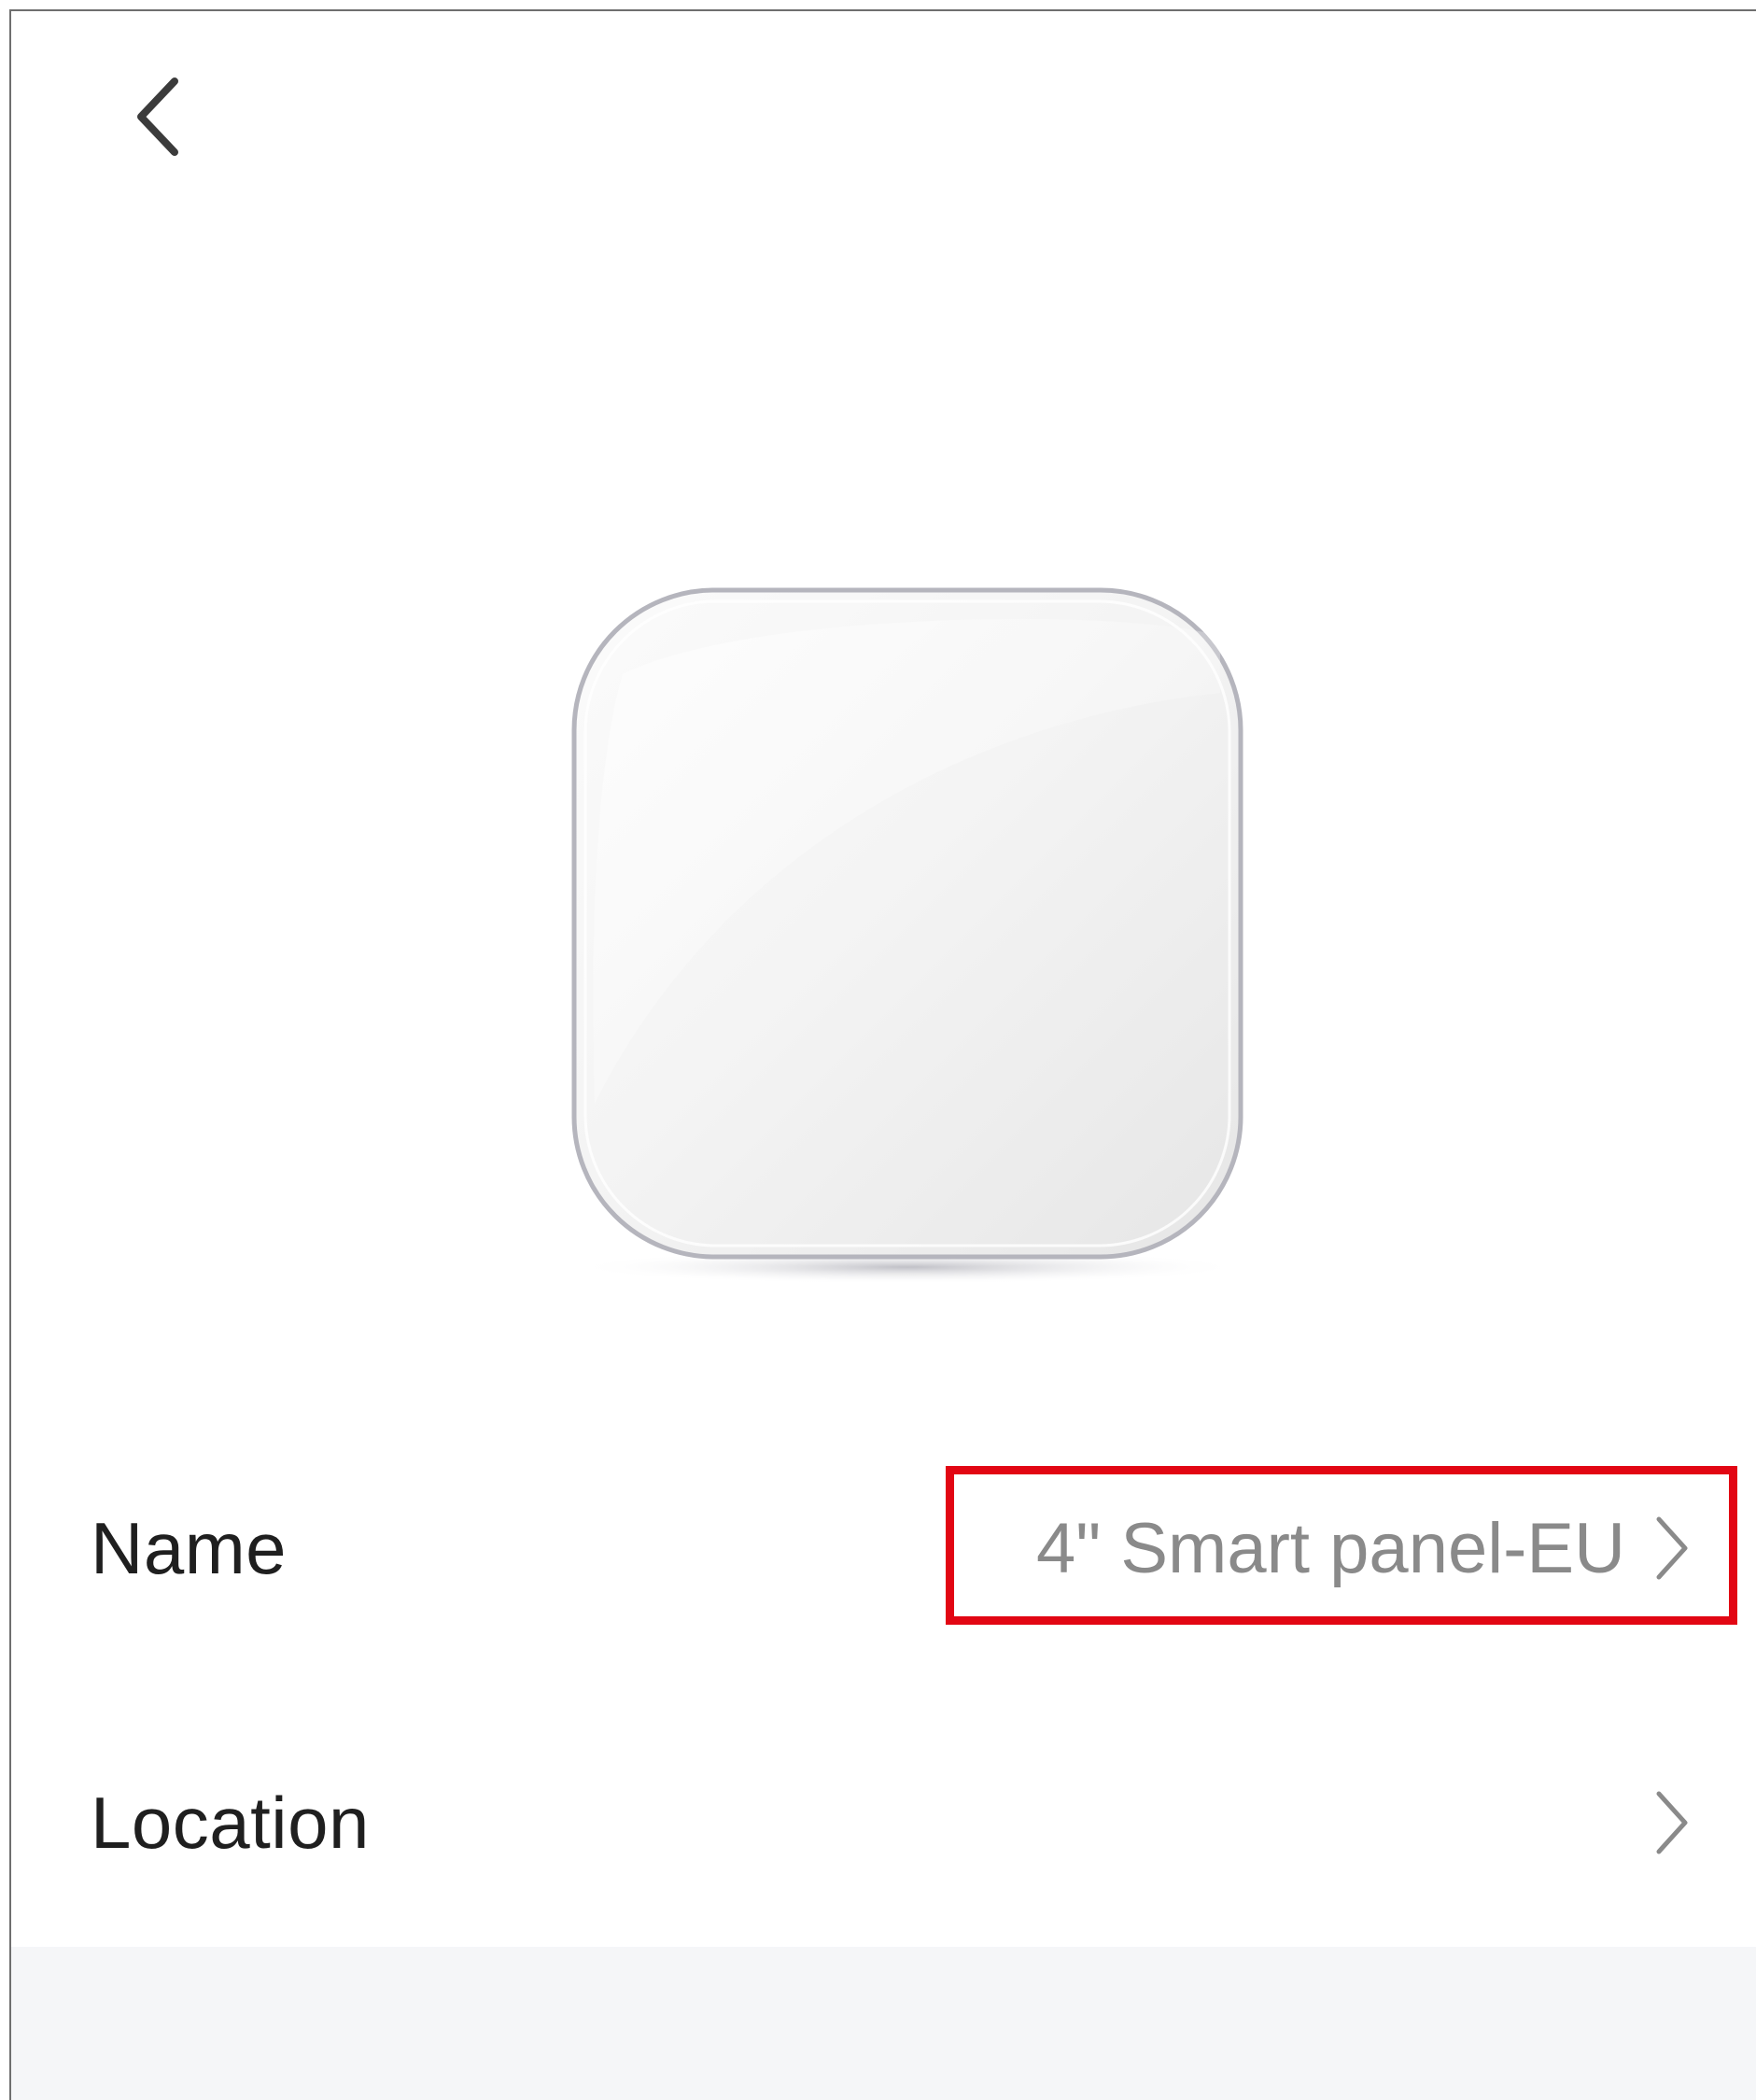 The width and height of the screenshot is (1756, 2100). I want to click on location-label: Location, so click(231, 1822).